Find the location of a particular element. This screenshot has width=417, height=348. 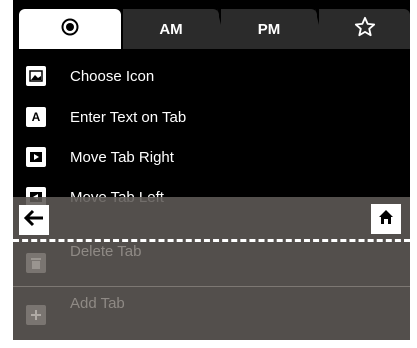

home-button is located at coordinates (386, 219).